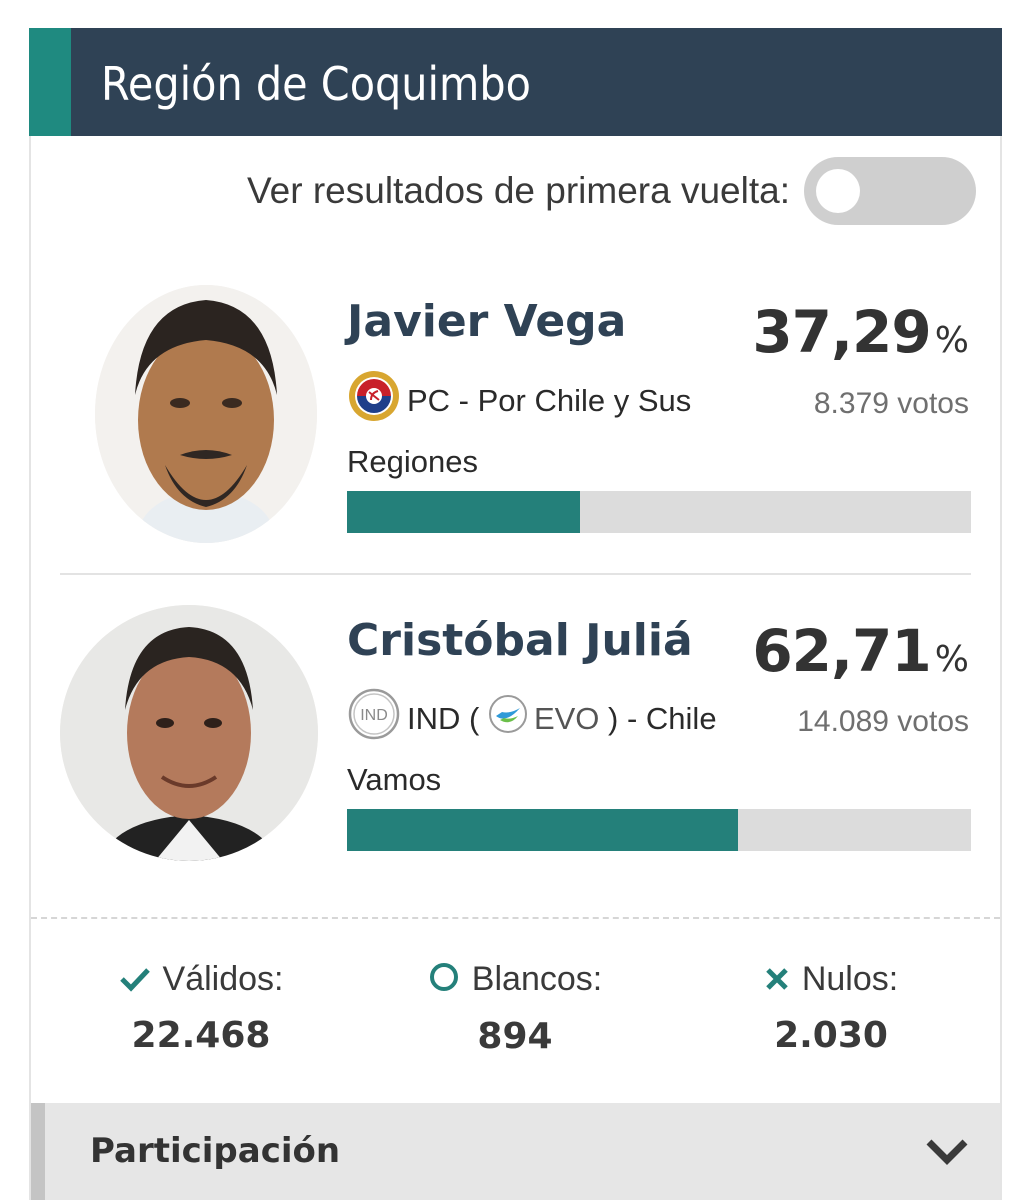  What do you see at coordinates (487, 321) in the screenshot?
I see `candidate-name: Javier Vega` at bounding box center [487, 321].